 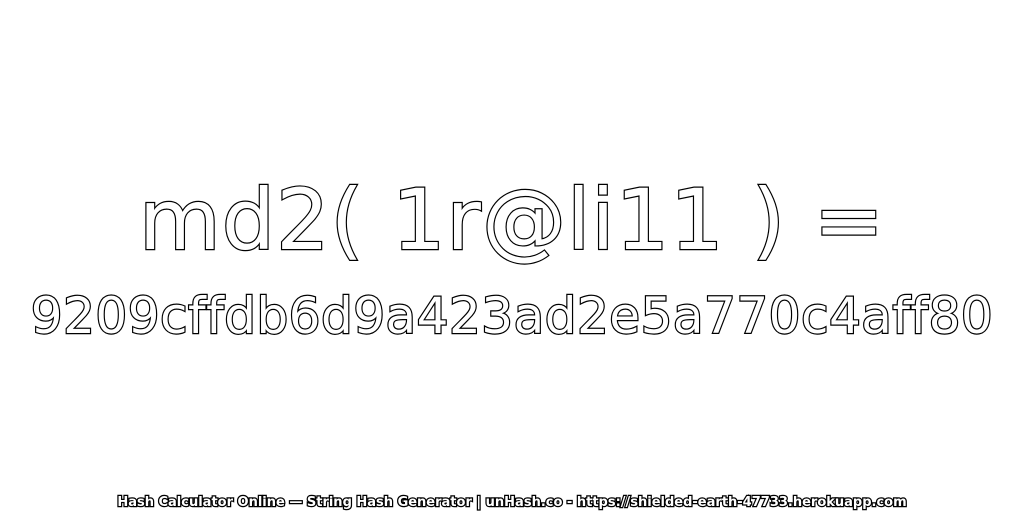 I want to click on hash-result: 9209cffdb6d9a423ad2e5a770c4aff80, so click(x=512, y=316).